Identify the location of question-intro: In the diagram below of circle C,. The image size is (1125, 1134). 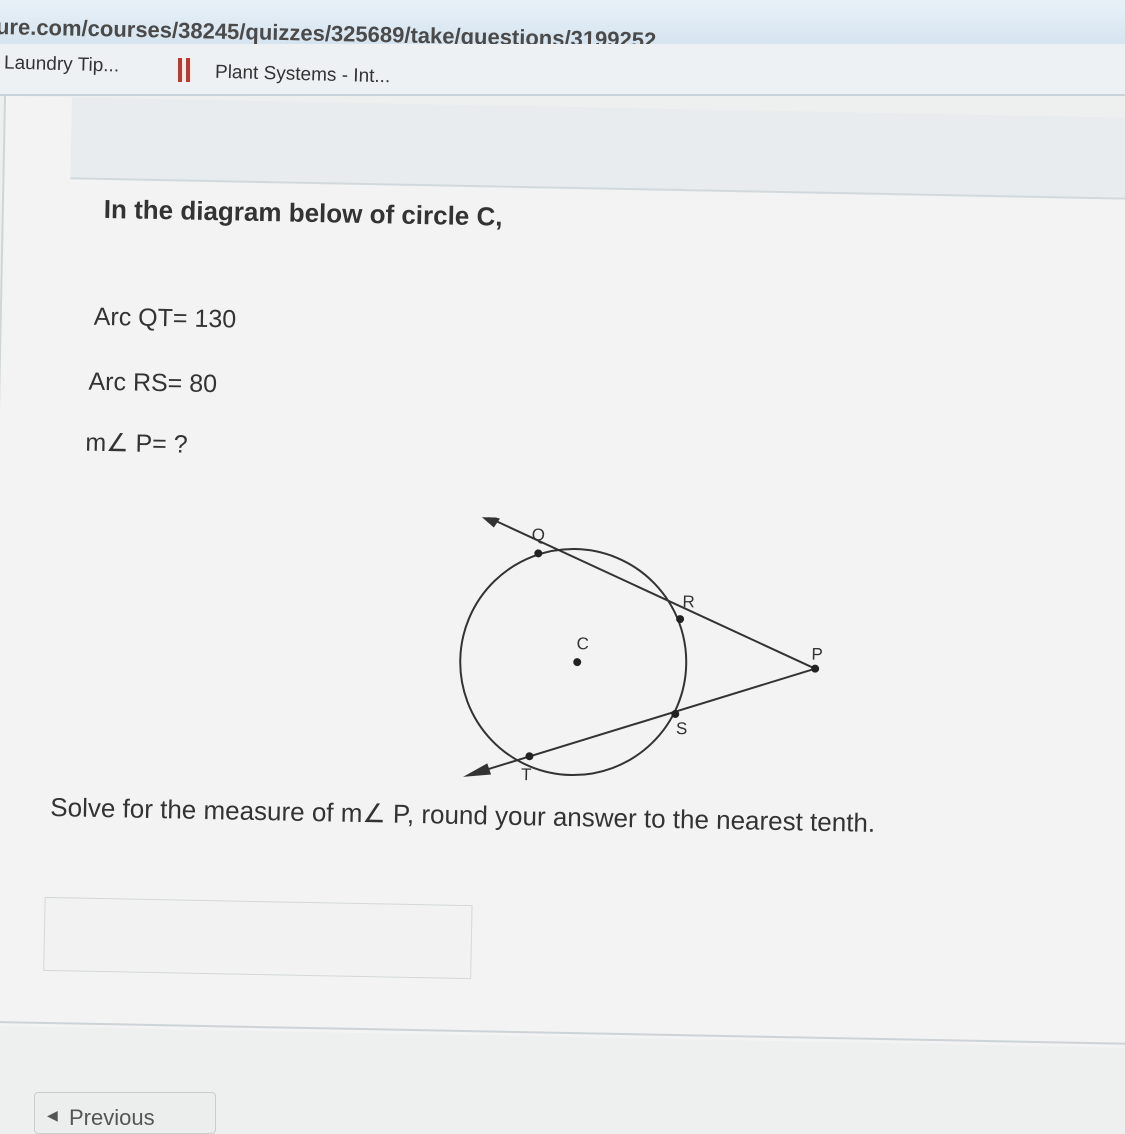
(303, 212).